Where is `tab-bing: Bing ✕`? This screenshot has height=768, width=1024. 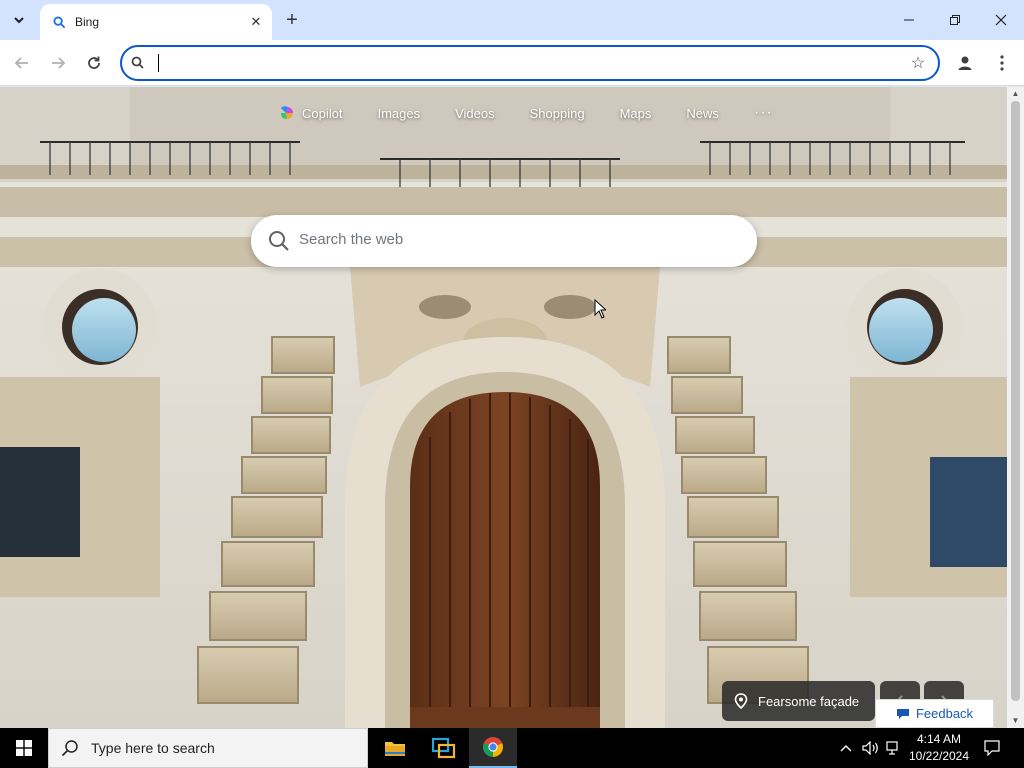
tab-bing: Bing ✕ is located at coordinates (156, 22).